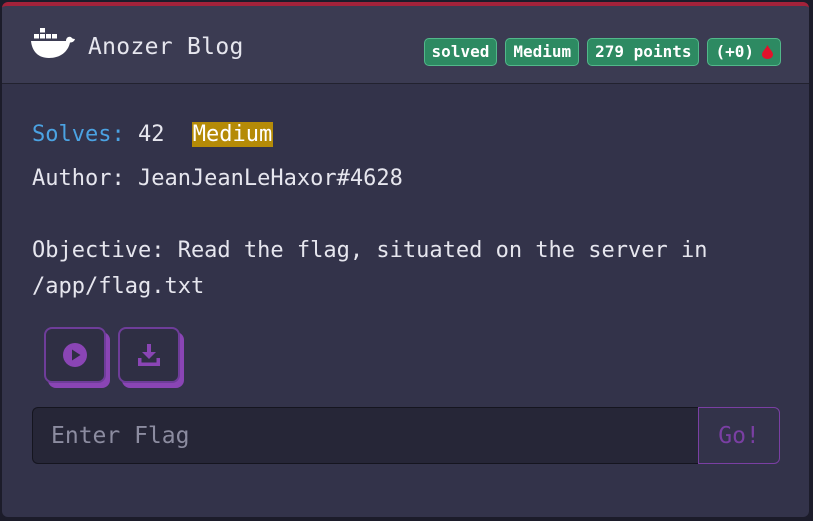 The width and height of the screenshot is (813, 521). What do you see at coordinates (739, 435) in the screenshot?
I see `submit-flag-button: Go!` at bounding box center [739, 435].